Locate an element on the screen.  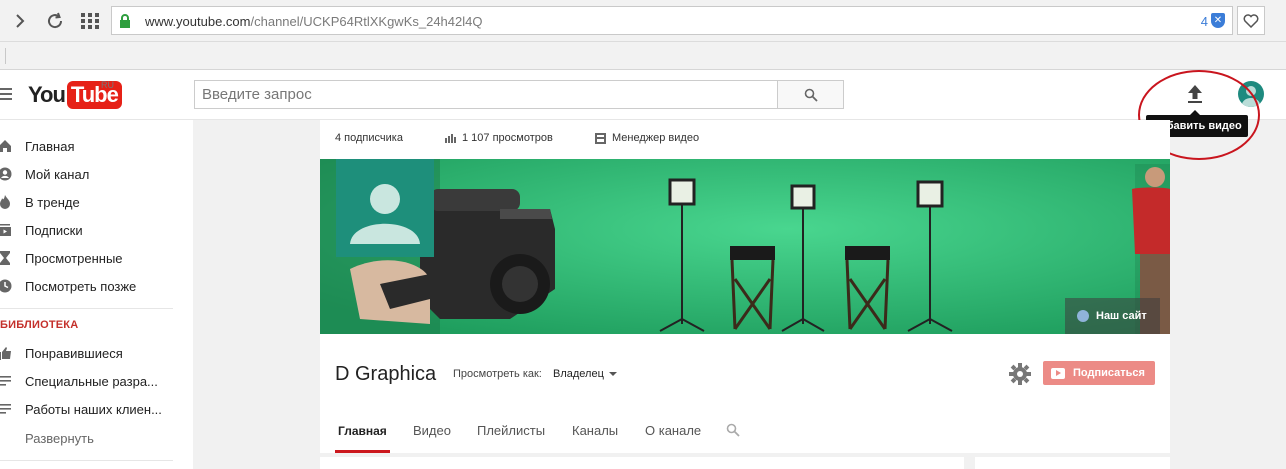
sidebar-item-my-channel: Мой канал is located at coordinates (96, 174).